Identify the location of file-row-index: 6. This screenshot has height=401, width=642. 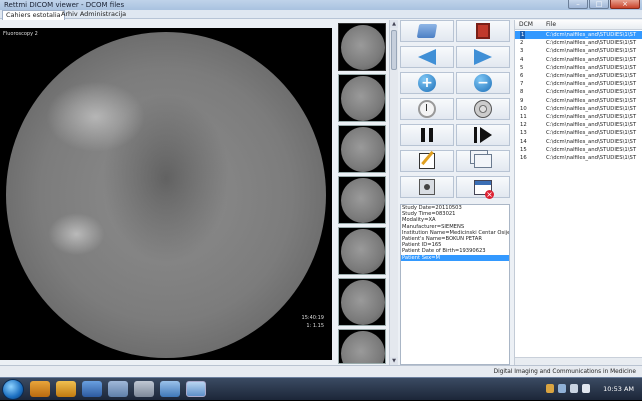
(522, 76).